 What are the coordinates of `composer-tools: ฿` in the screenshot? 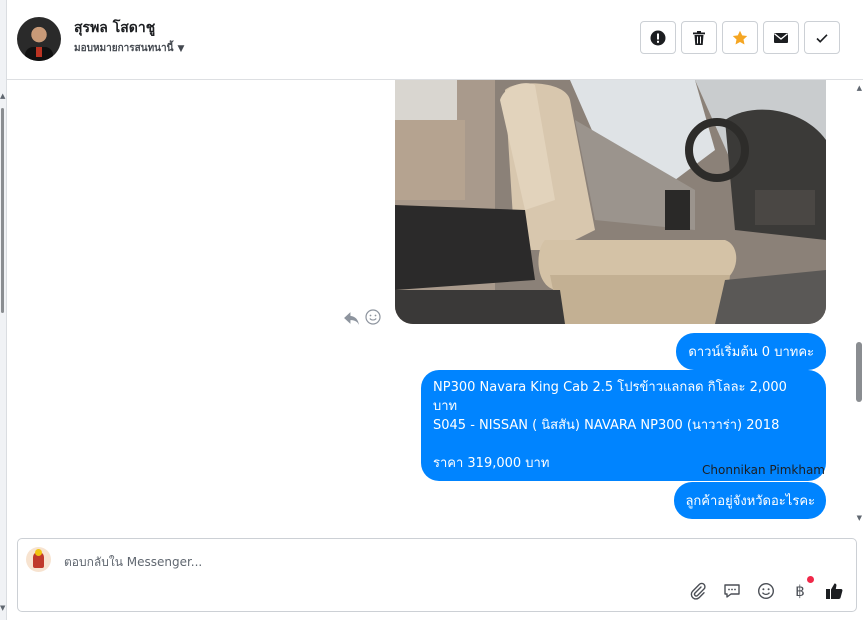 It's located at (766, 588).